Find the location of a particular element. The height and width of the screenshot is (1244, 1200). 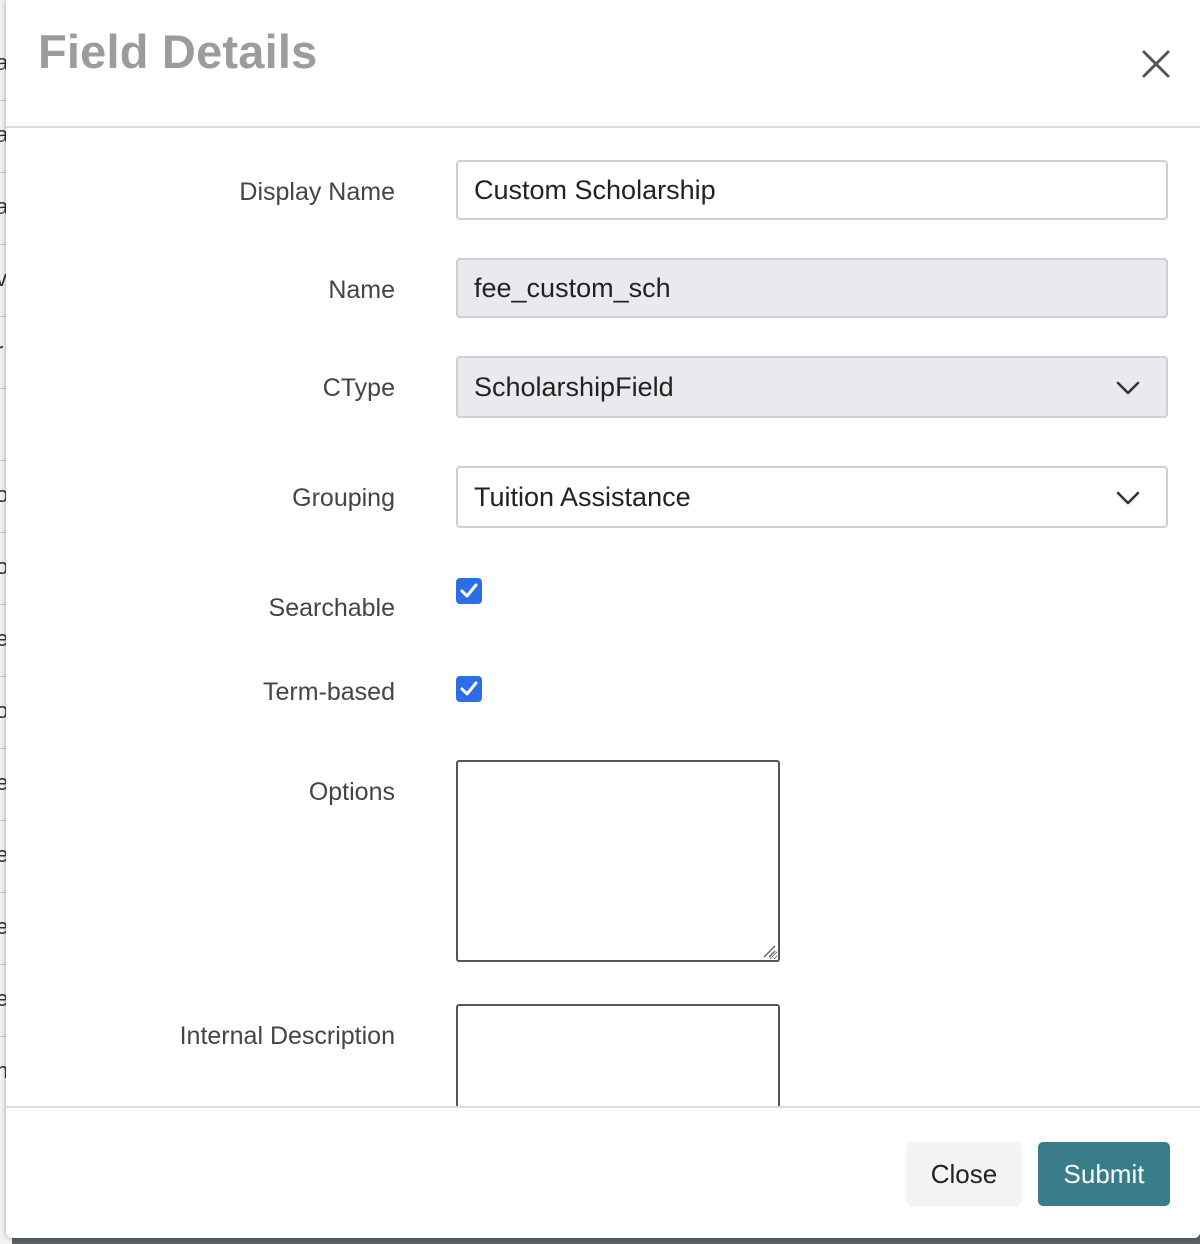

grouping-selected-value: Tuition Assistance is located at coordinates (582, 497).